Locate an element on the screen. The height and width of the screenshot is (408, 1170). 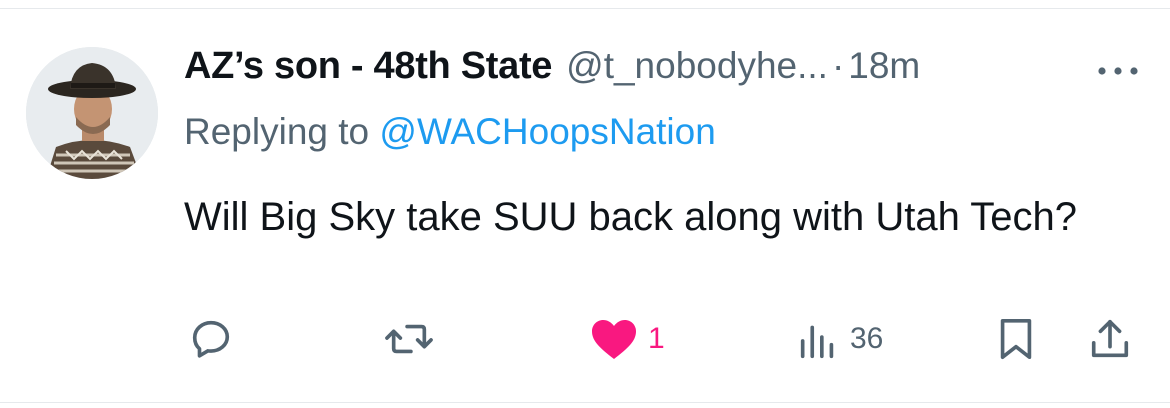
like-button: 1 is located at coordinates (627, 339).